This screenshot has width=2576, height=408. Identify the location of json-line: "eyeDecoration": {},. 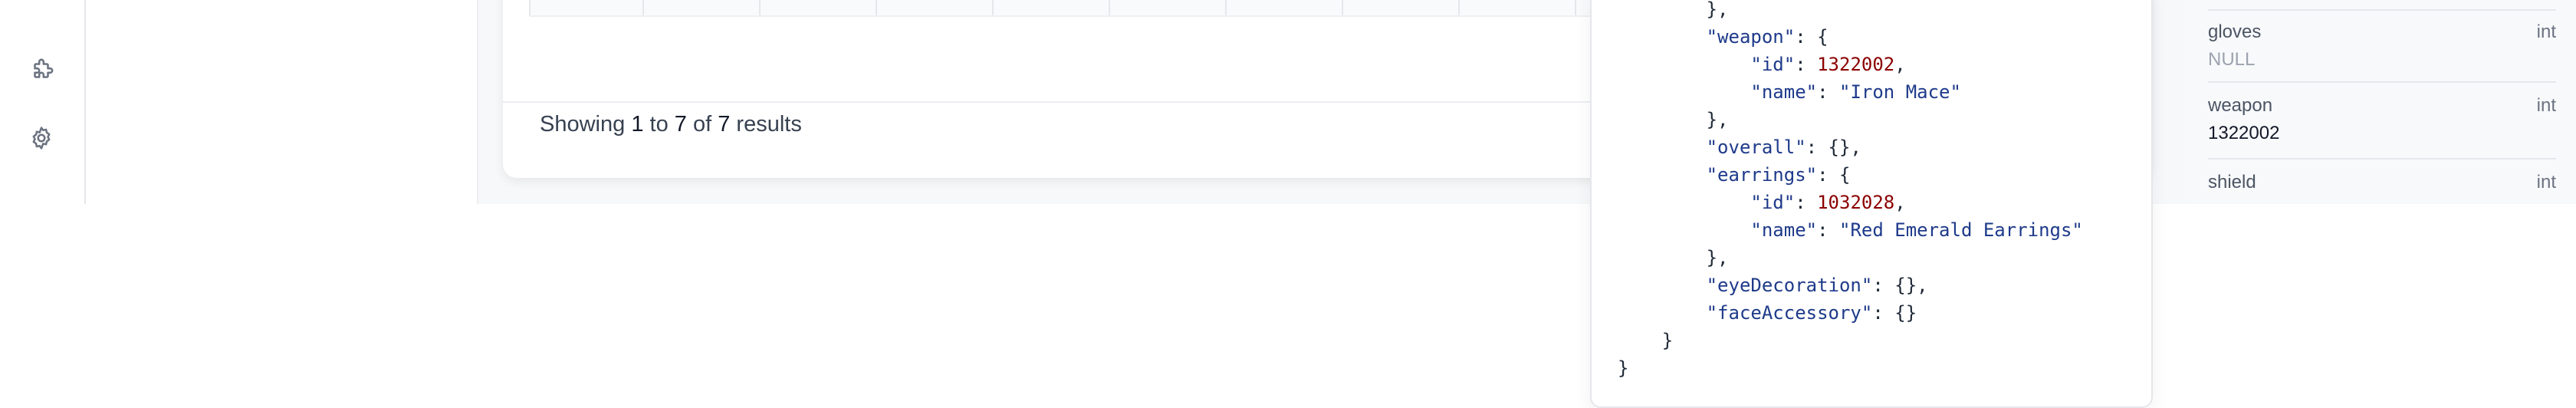
(1850, 285).